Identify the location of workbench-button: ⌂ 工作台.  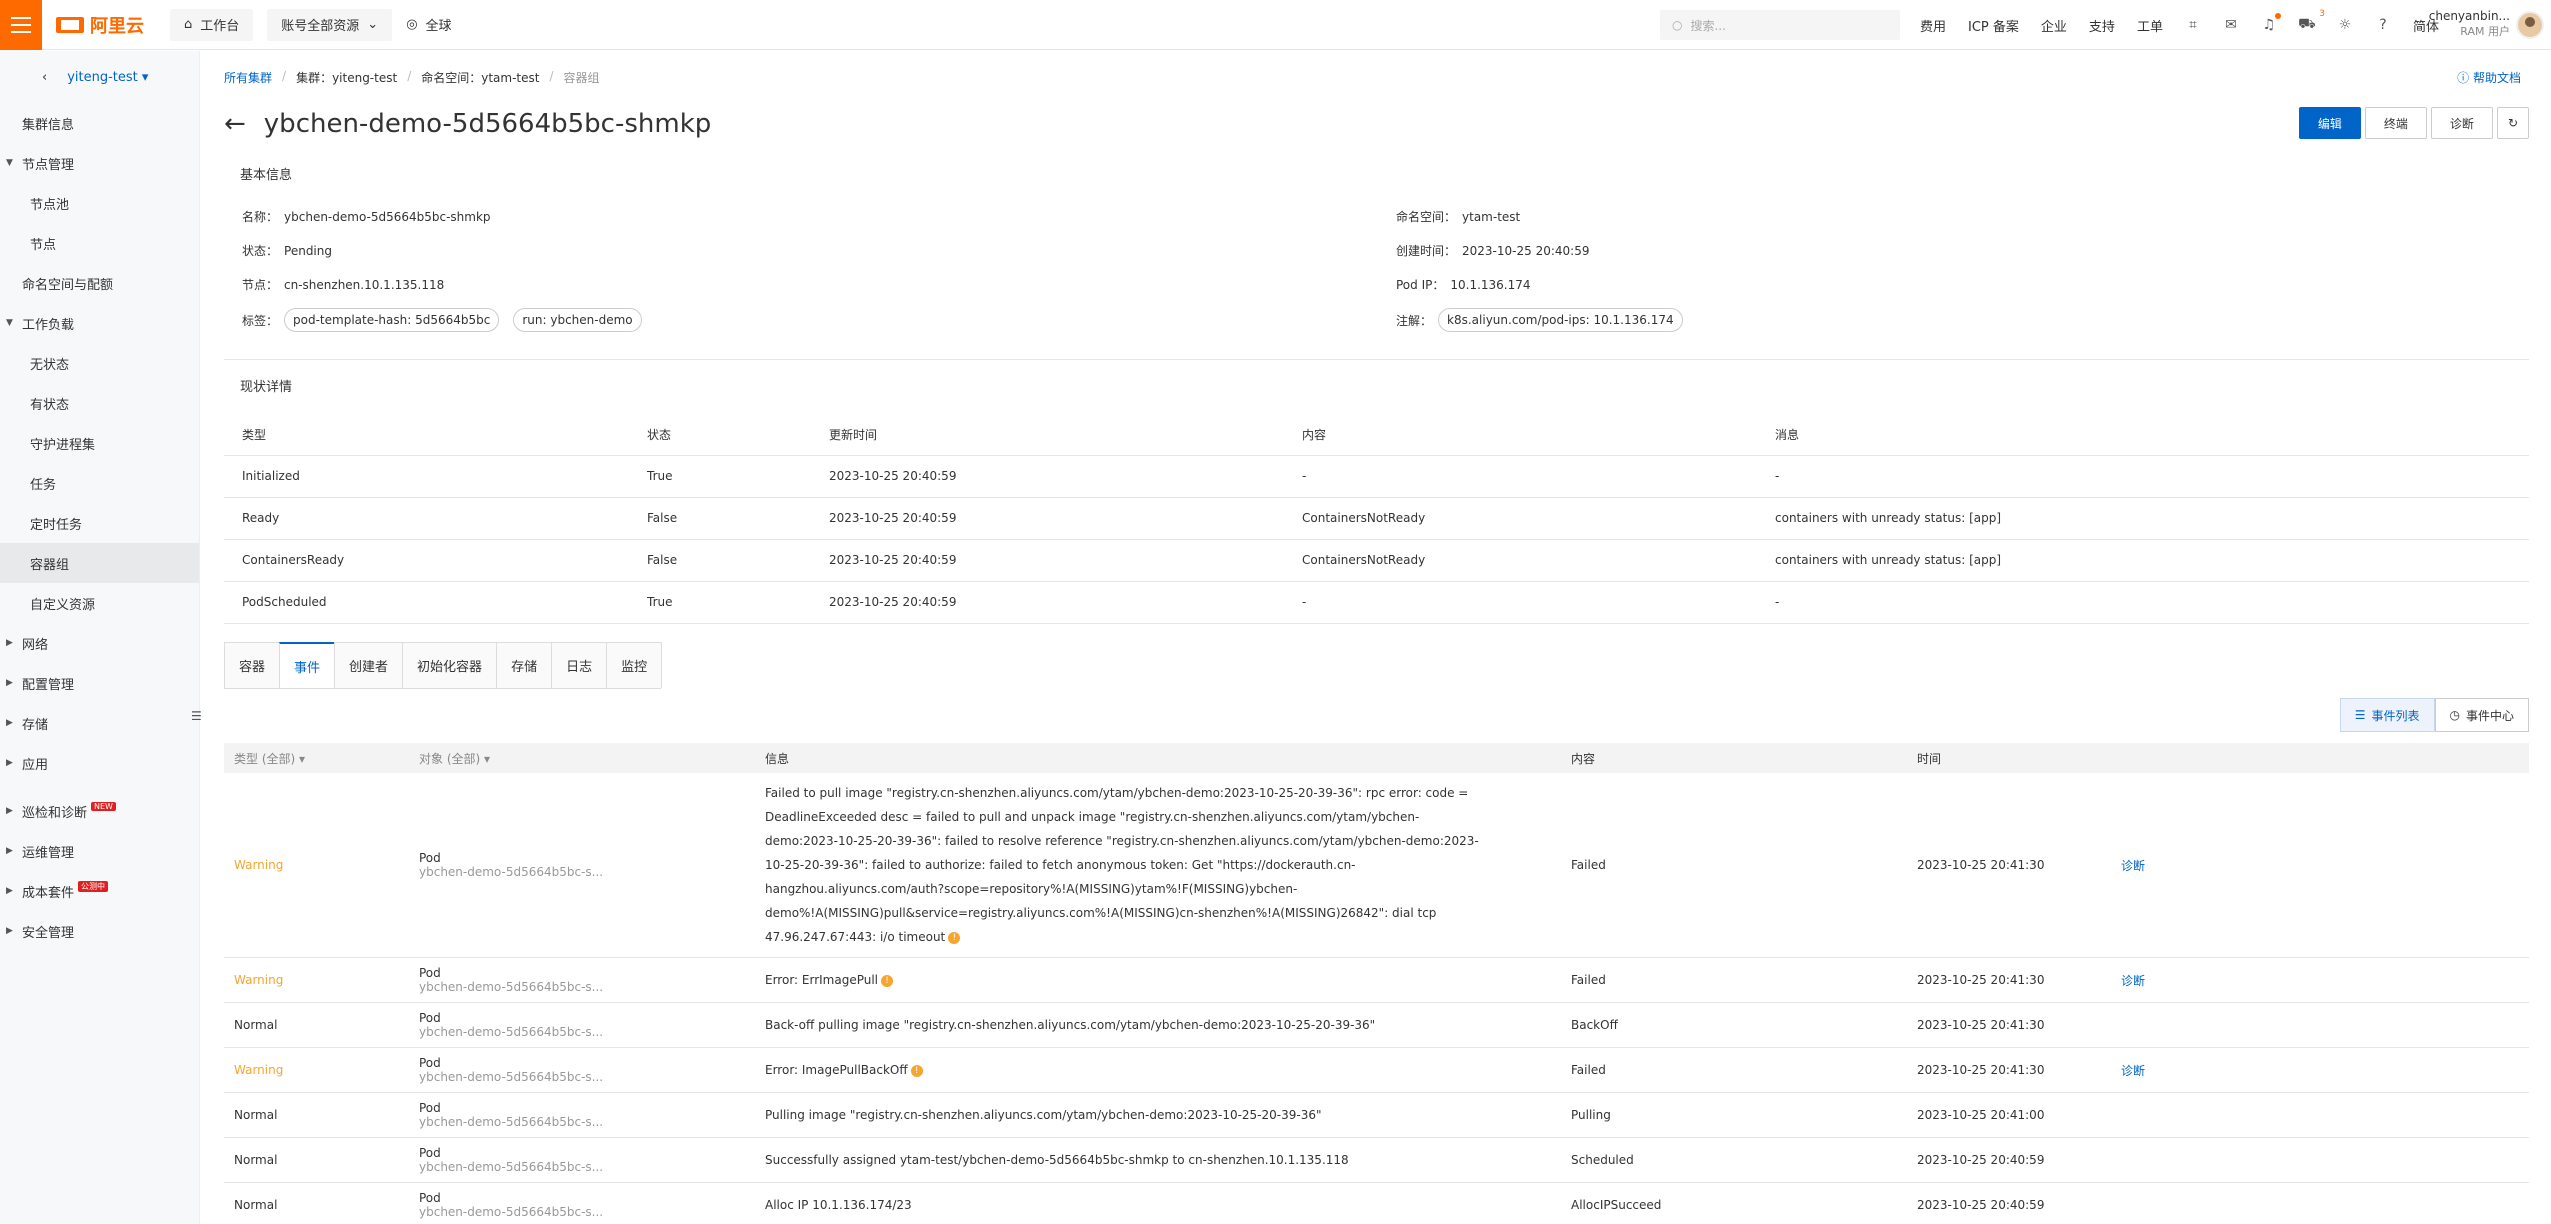
(212, 24).